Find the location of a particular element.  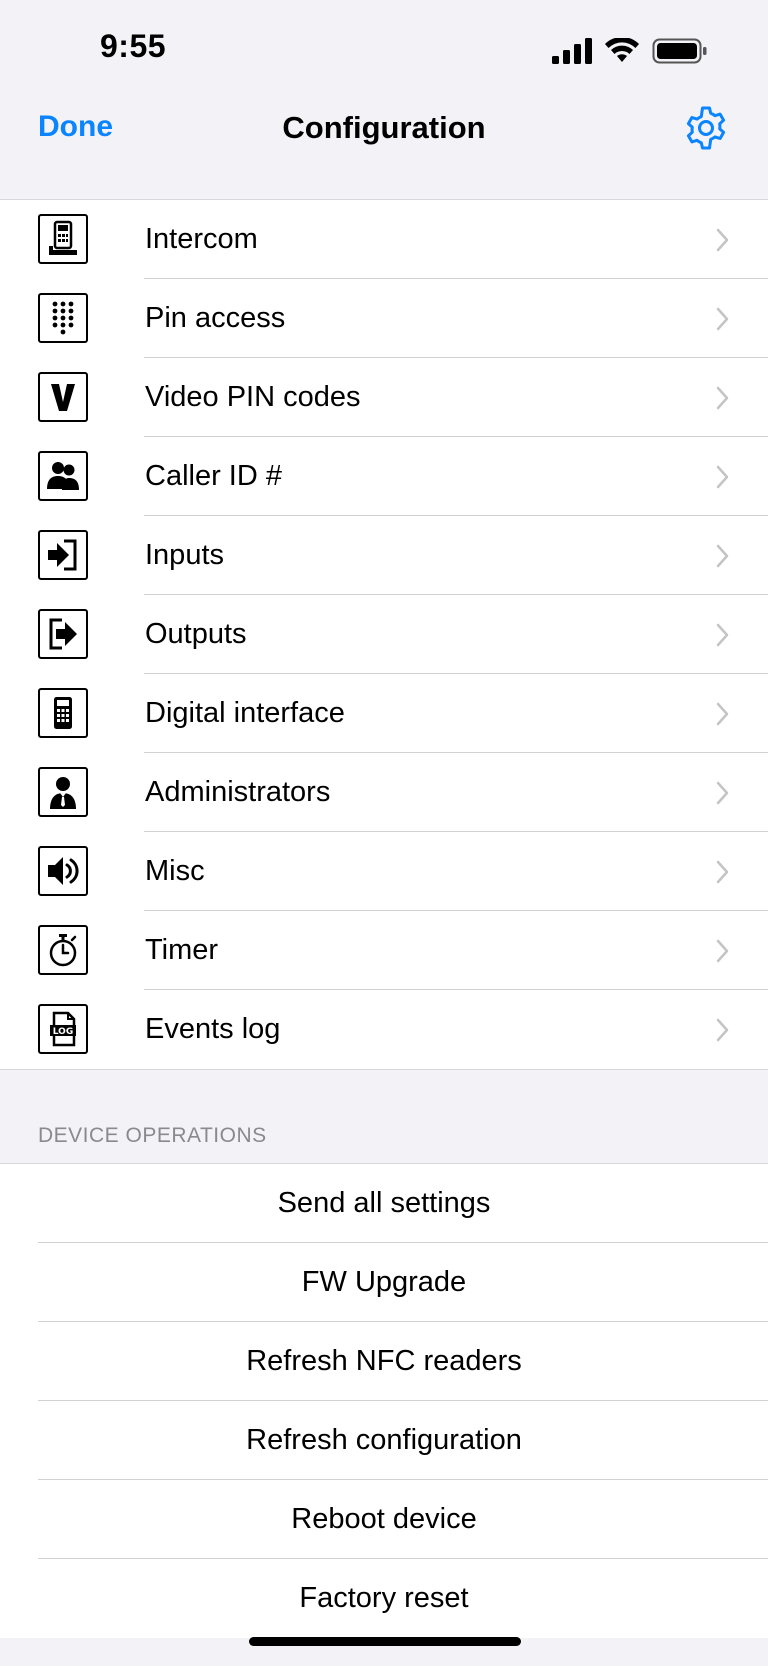

gear-icon is located at coordinates (706, 128).